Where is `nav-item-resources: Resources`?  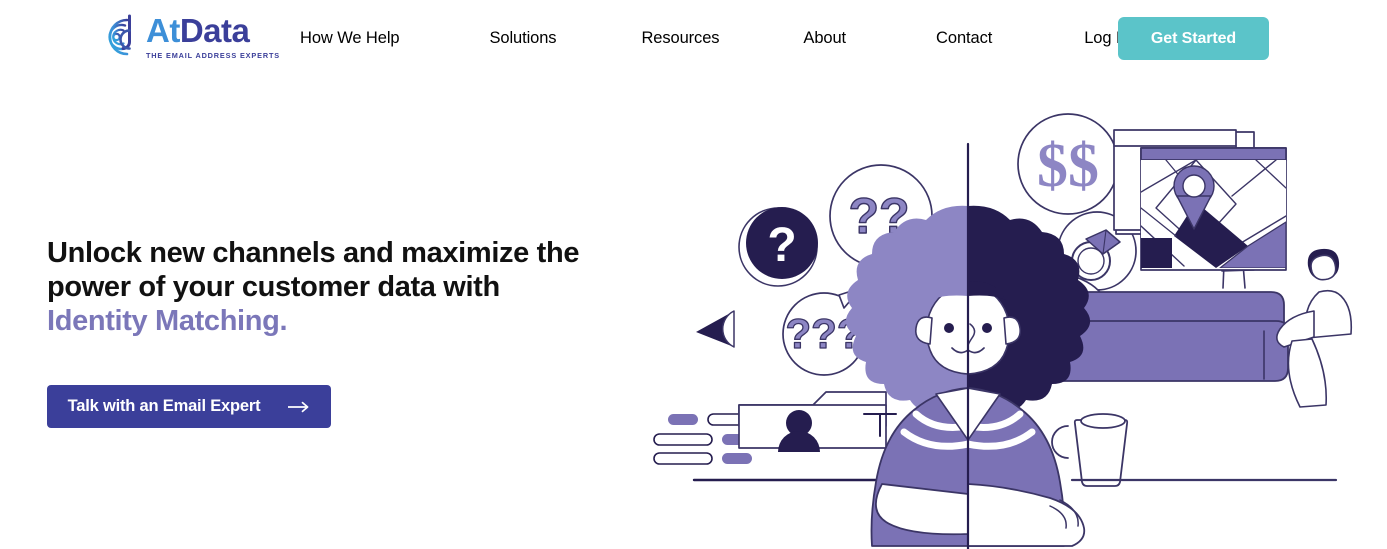
nav-item-resources: Resources is located at coordinates (680, 38).